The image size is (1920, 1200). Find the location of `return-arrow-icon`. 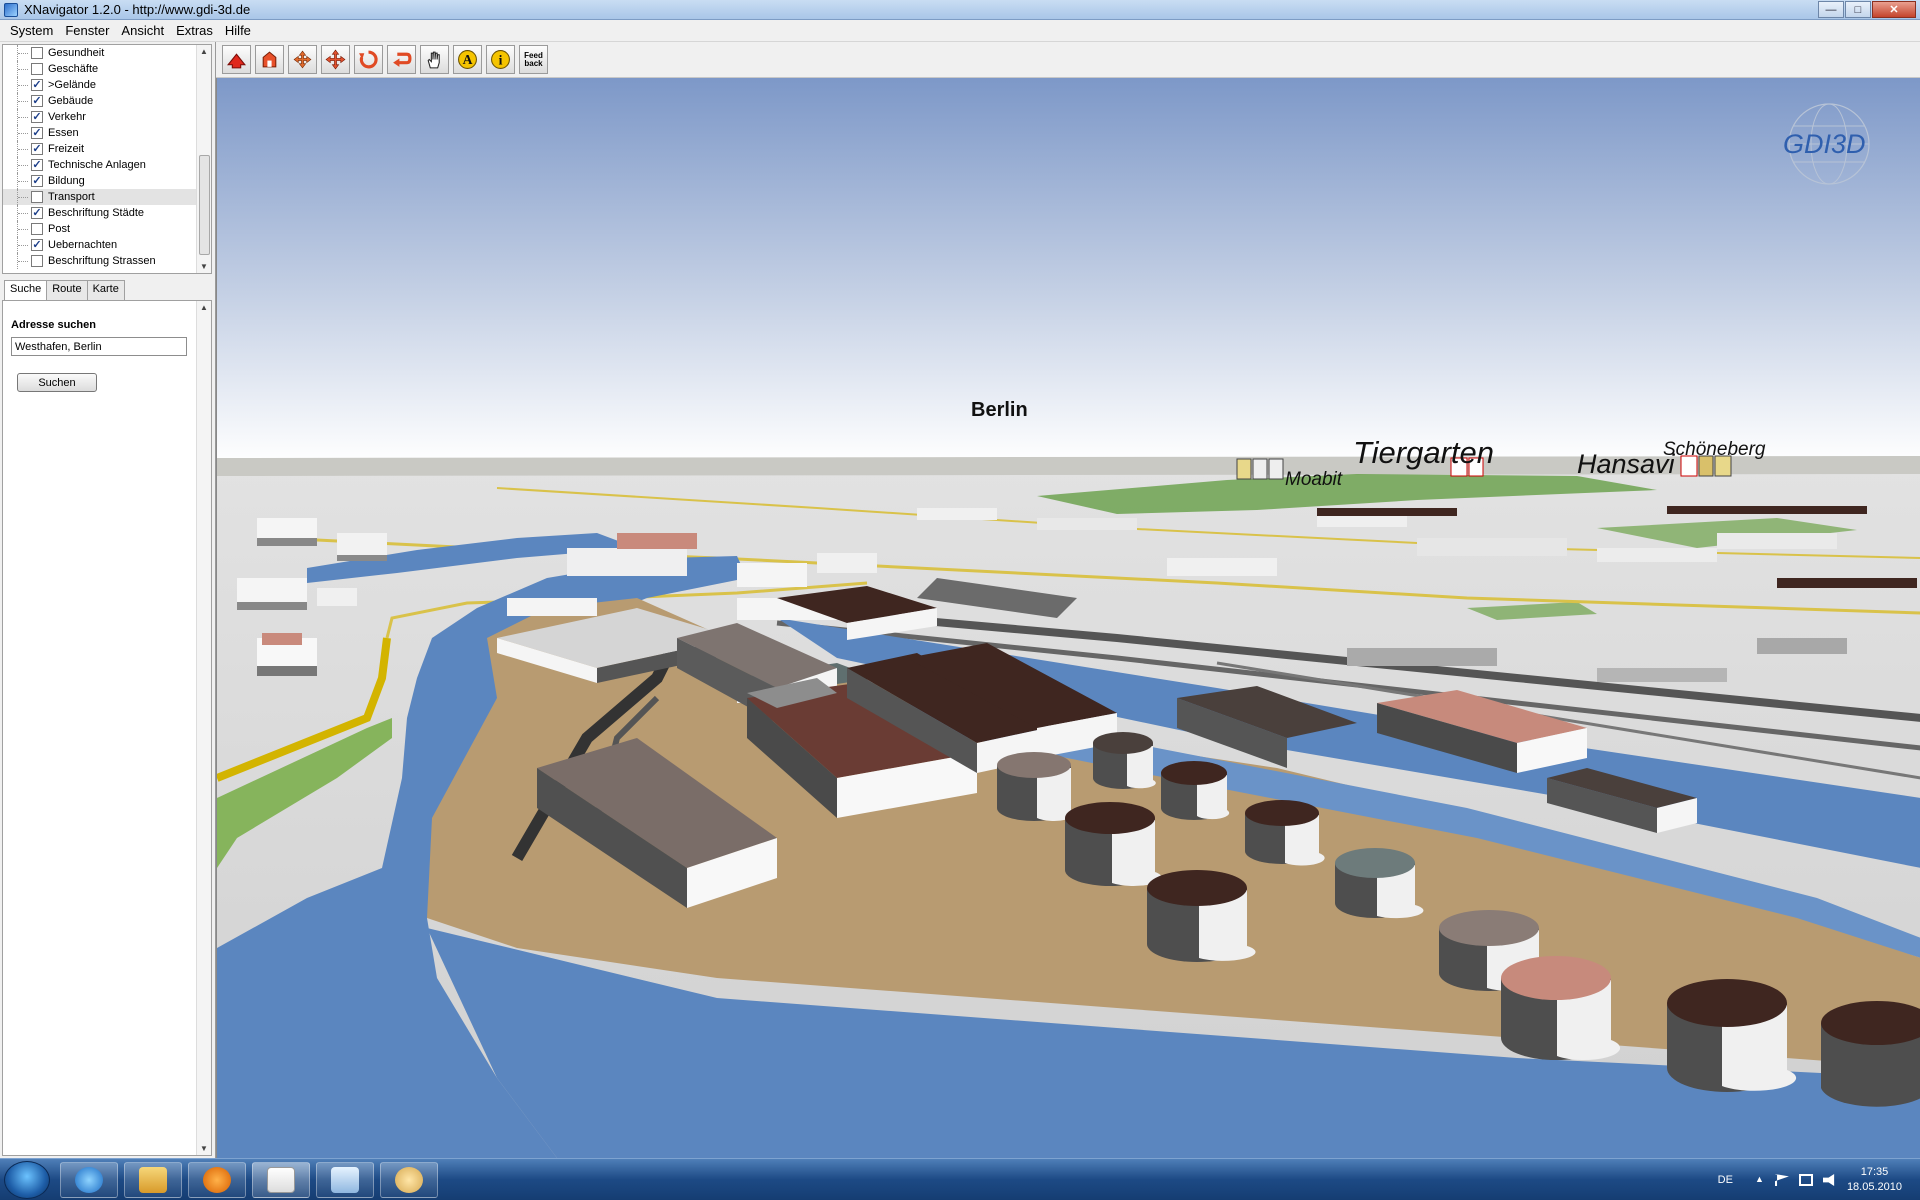

return-arrow-icon is located at coordinates (402, 59).